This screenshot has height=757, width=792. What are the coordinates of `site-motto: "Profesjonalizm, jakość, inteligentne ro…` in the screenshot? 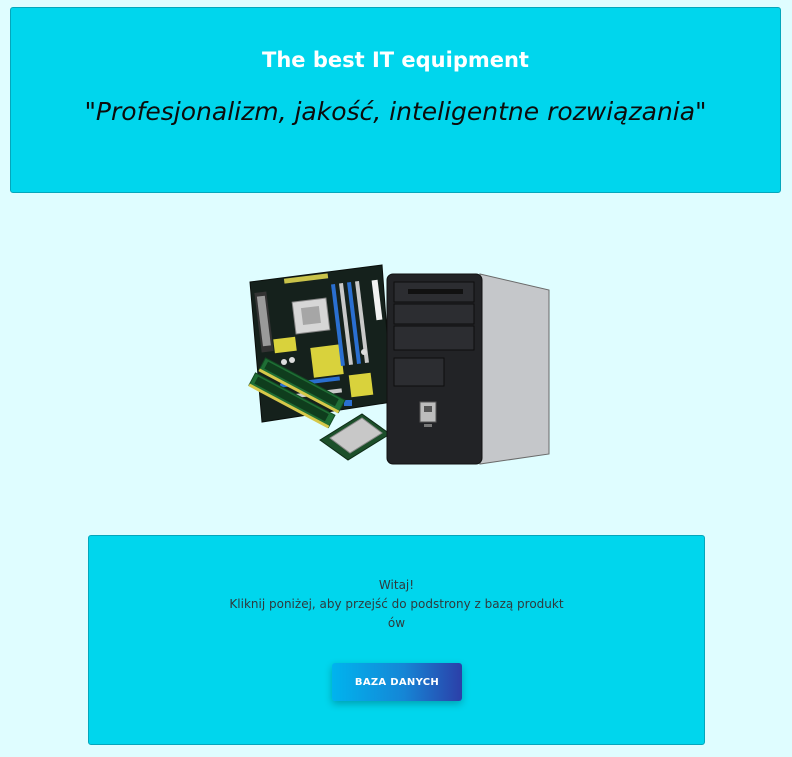 It's located at (395, 111).